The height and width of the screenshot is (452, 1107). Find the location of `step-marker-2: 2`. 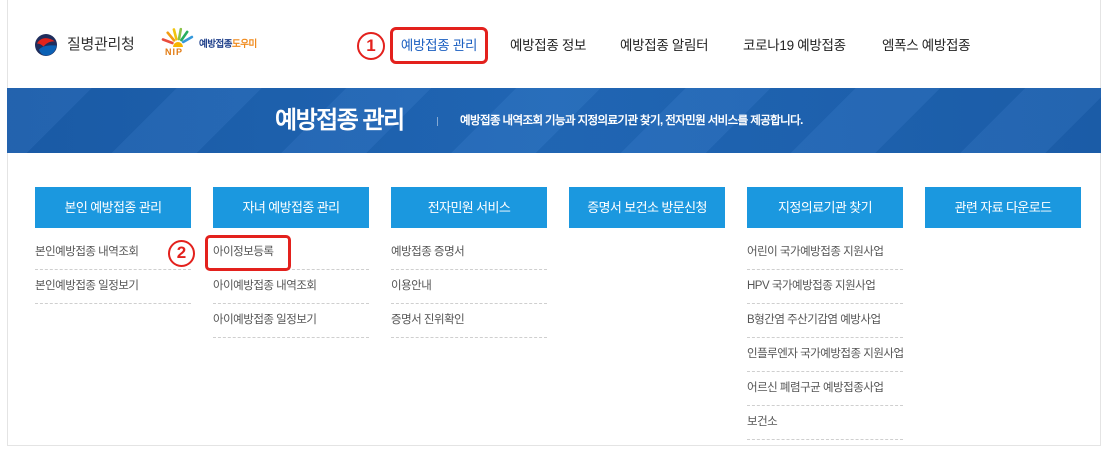

step-marker-2: 2 is located at coordinates (181, 253).